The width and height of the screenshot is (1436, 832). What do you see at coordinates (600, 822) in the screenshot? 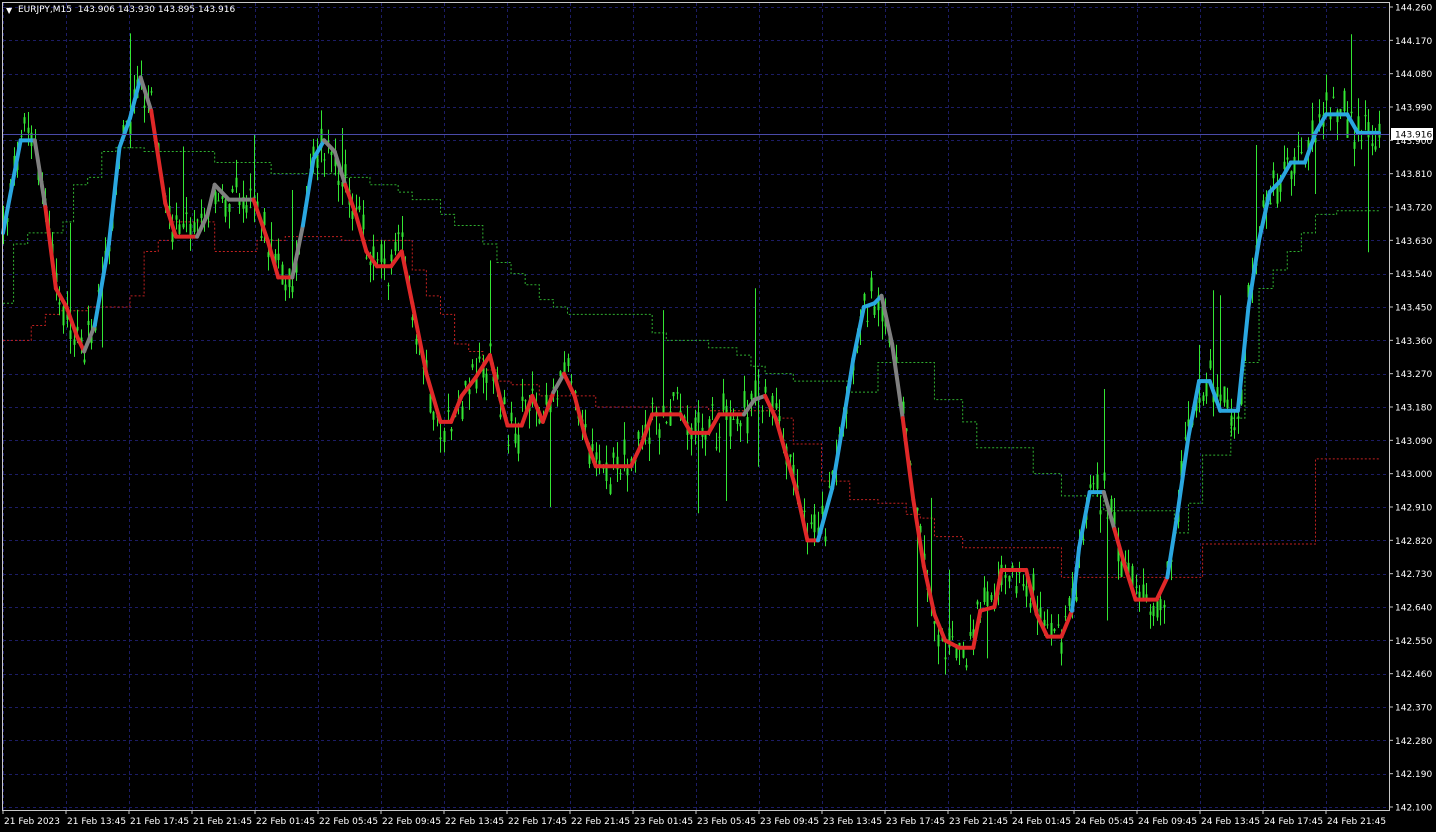
I see `time-tick-label: 22 Feb 21:45` at bounding box center [600, 822].